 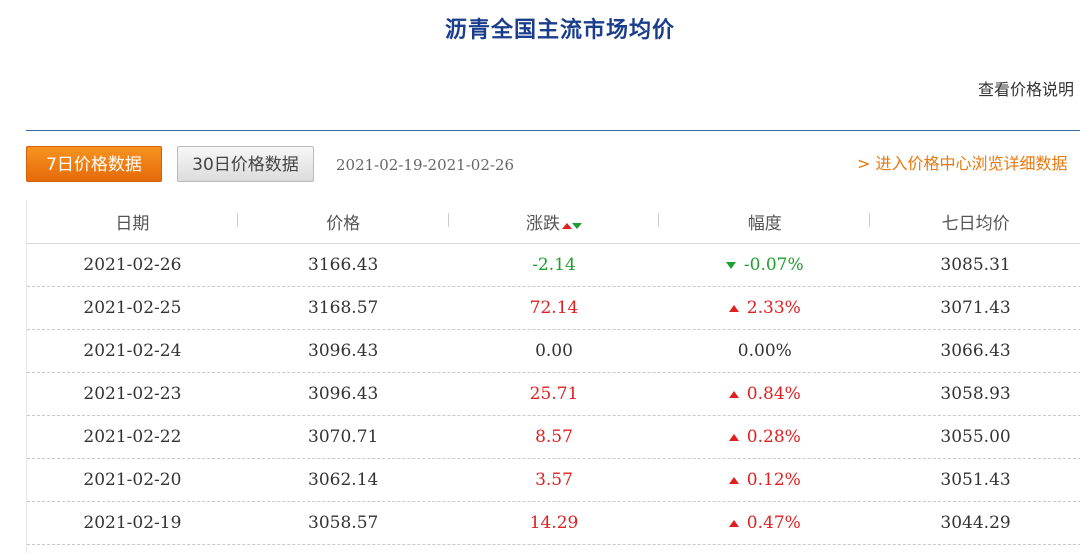 I want to click on pct-value: -0.07%, so click(x=773, y=265).